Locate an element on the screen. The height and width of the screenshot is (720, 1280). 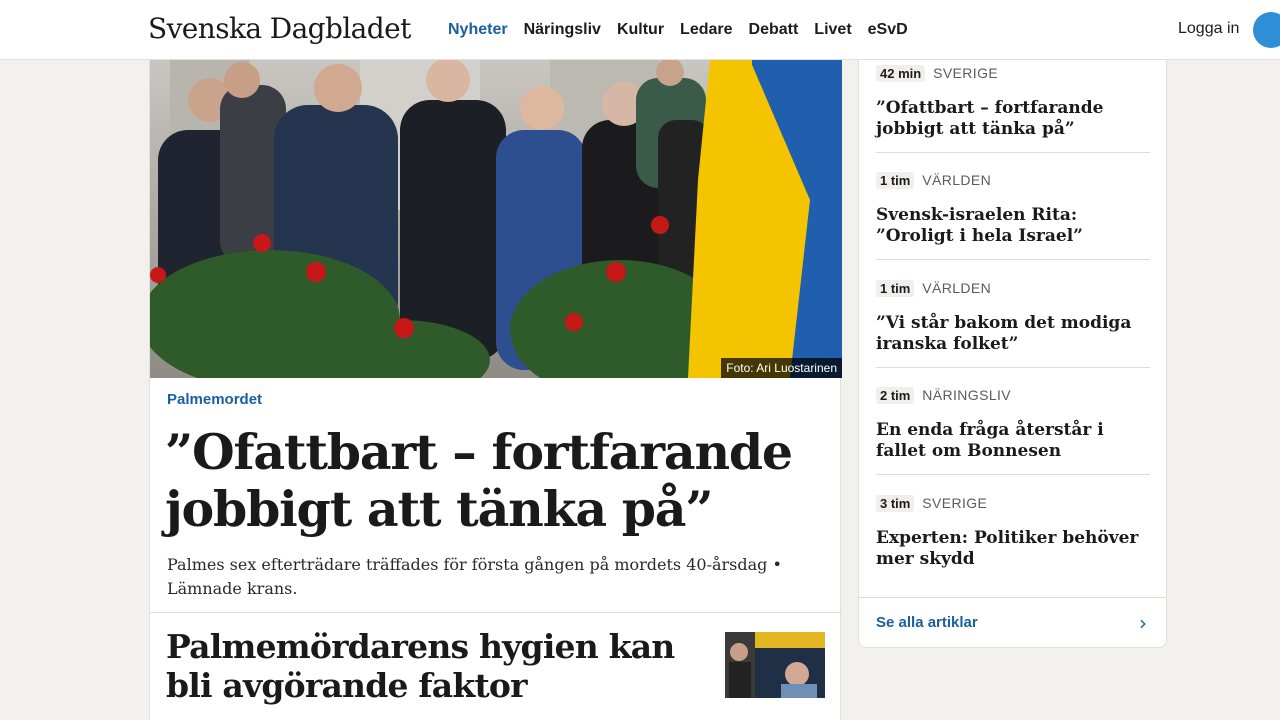
news-title: Experten: Politiker behöver mer skydd is located at coordinates (1013, 549).